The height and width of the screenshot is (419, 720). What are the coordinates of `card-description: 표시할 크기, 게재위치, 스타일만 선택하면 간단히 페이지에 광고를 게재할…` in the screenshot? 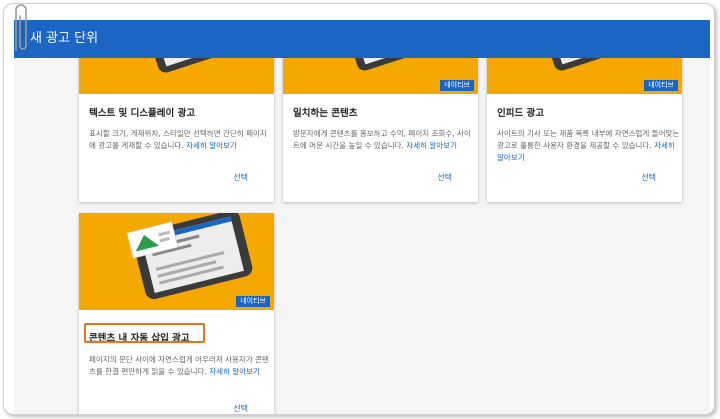 It's located at (181, 140).